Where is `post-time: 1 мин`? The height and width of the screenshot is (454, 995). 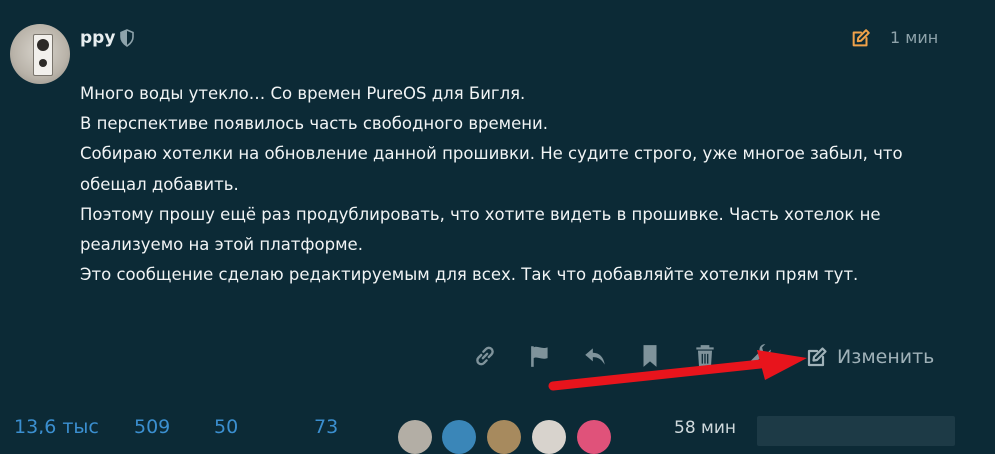 post-time: 1 мин is located at coordinates (914, 37).